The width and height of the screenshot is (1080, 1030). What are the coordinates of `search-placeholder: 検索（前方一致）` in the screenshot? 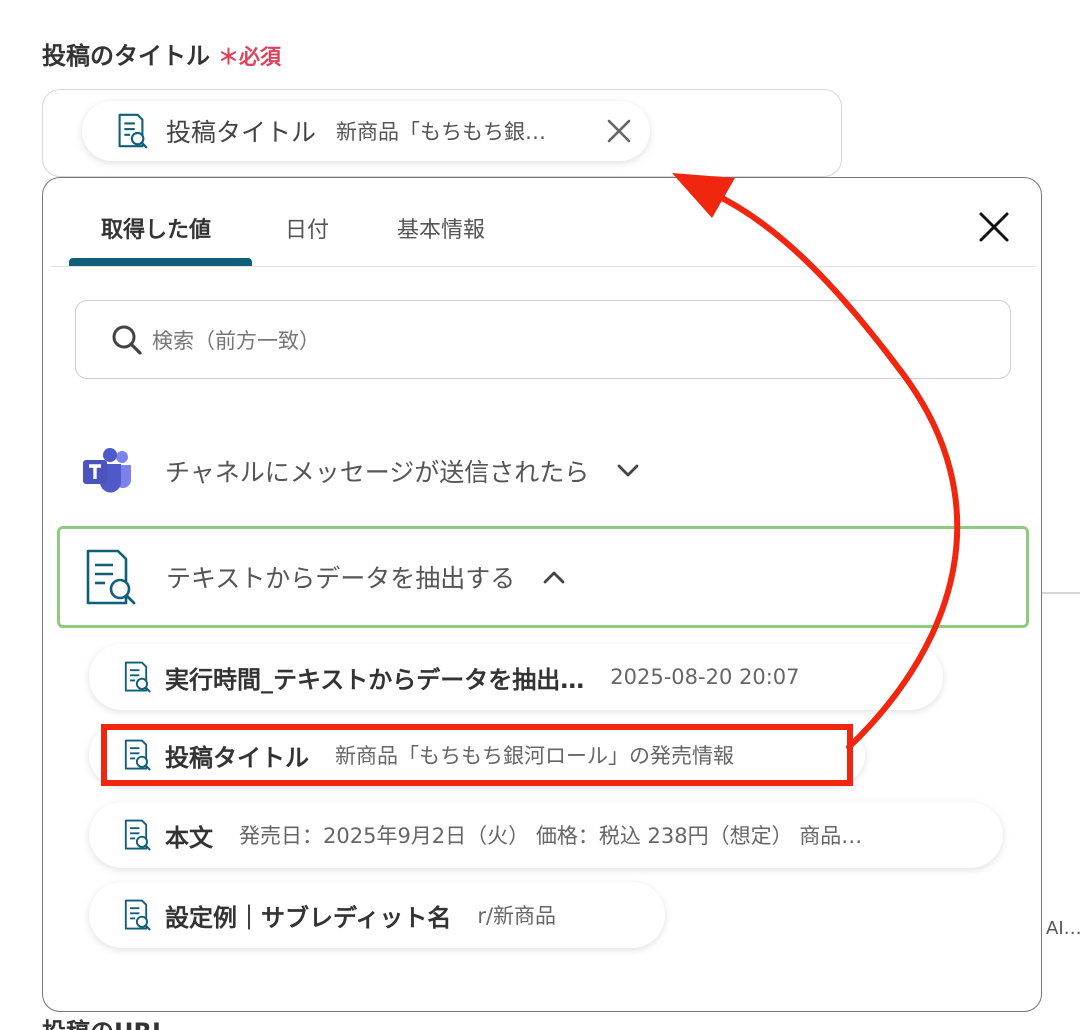 It's located at (236, 340).